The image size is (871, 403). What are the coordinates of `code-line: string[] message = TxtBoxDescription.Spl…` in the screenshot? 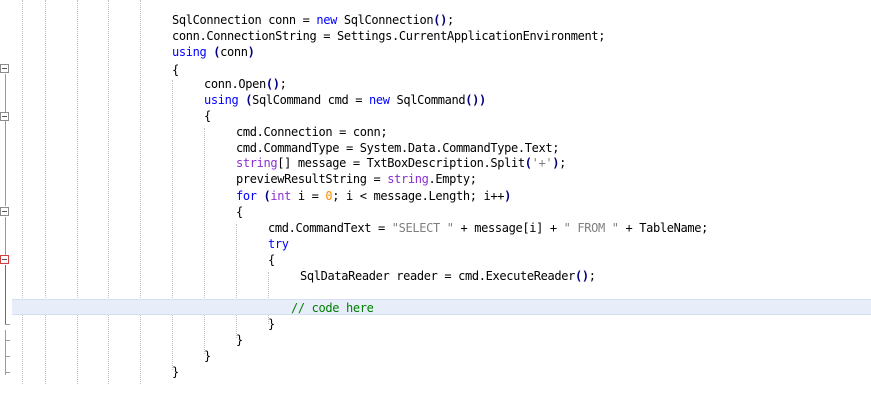 It's located at (401, 163).